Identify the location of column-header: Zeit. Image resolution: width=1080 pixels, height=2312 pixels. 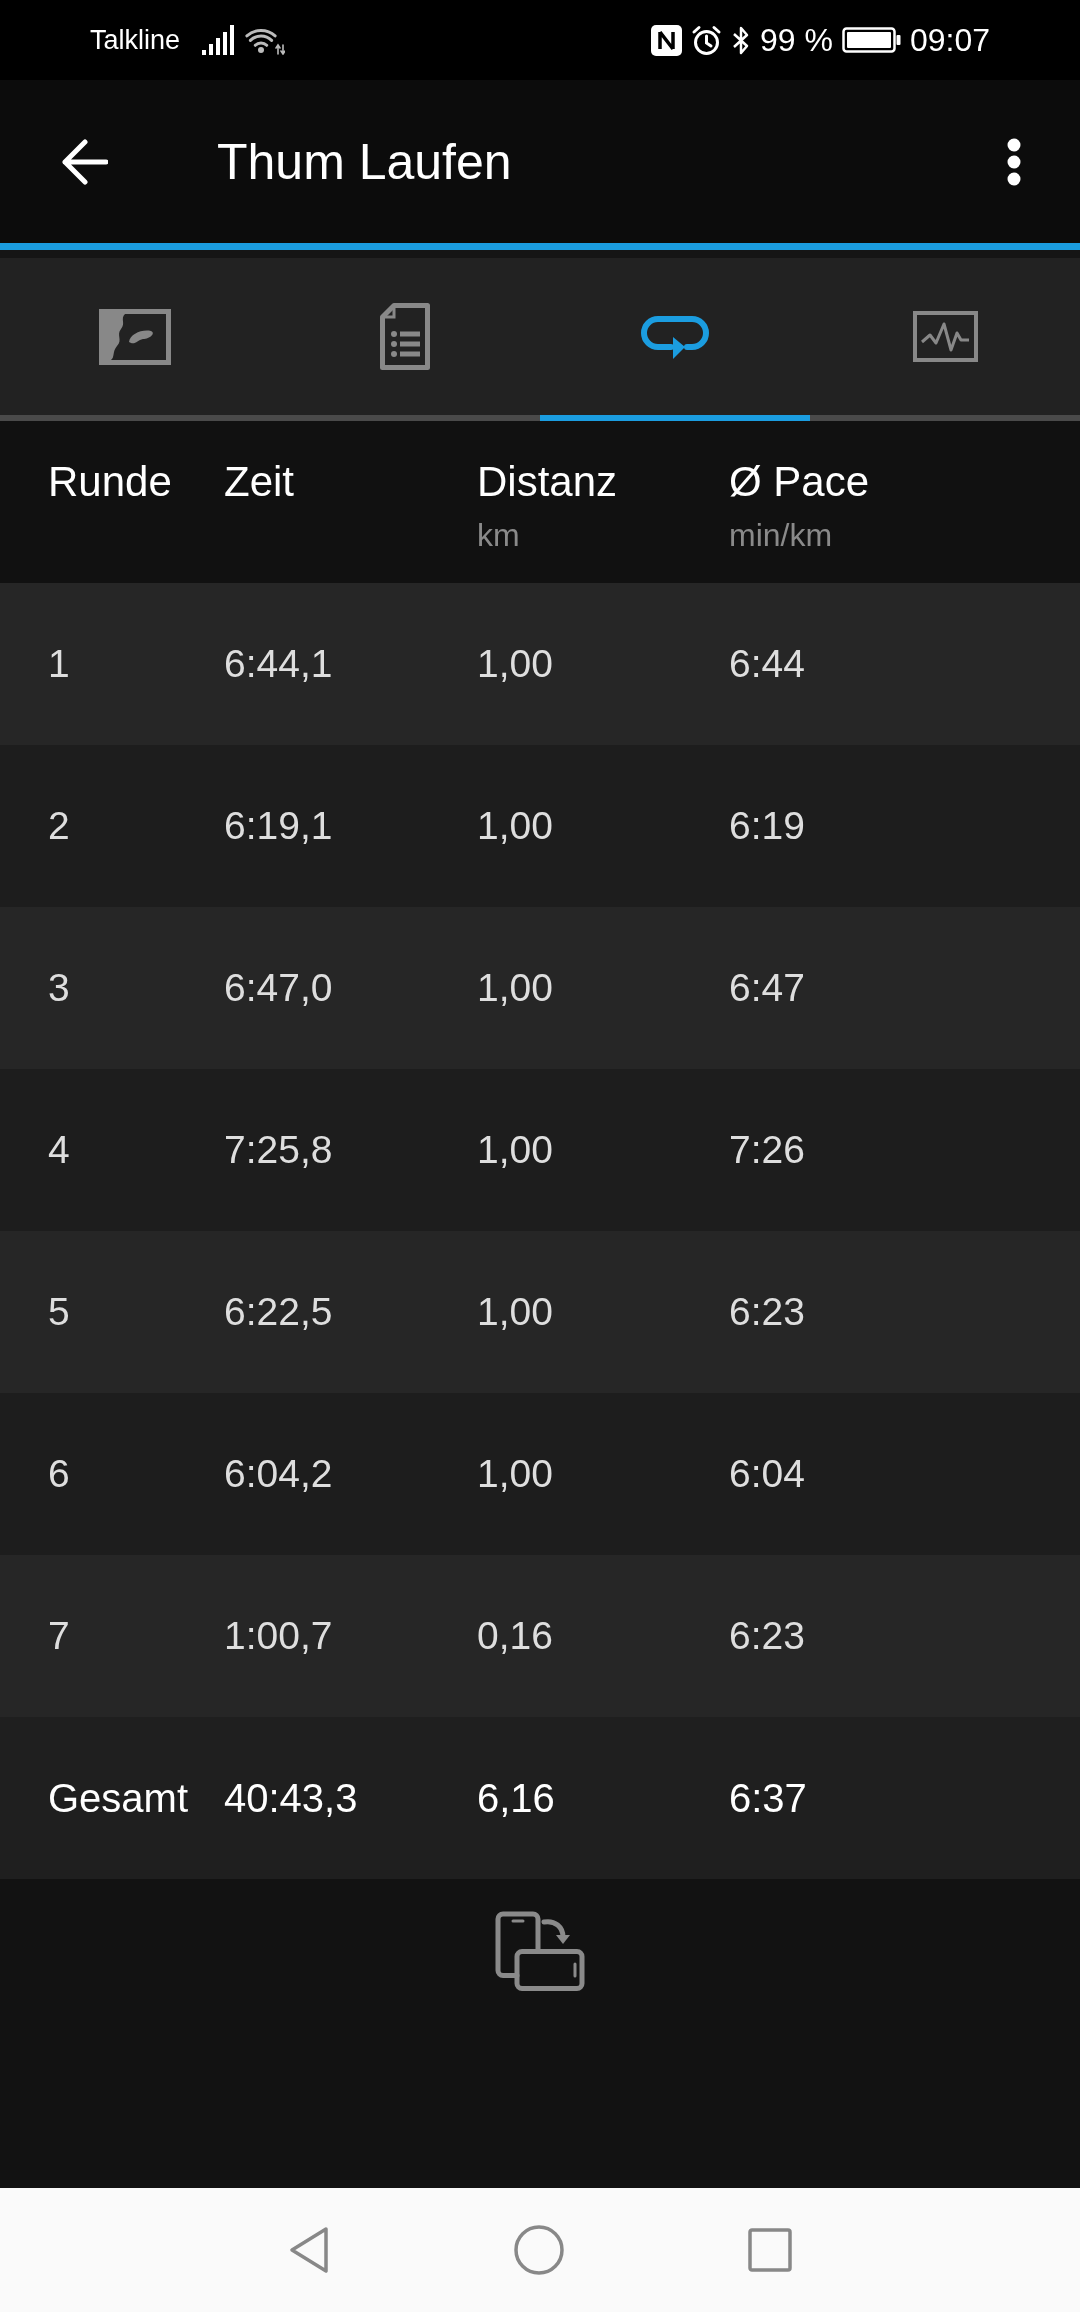
(259, 482).